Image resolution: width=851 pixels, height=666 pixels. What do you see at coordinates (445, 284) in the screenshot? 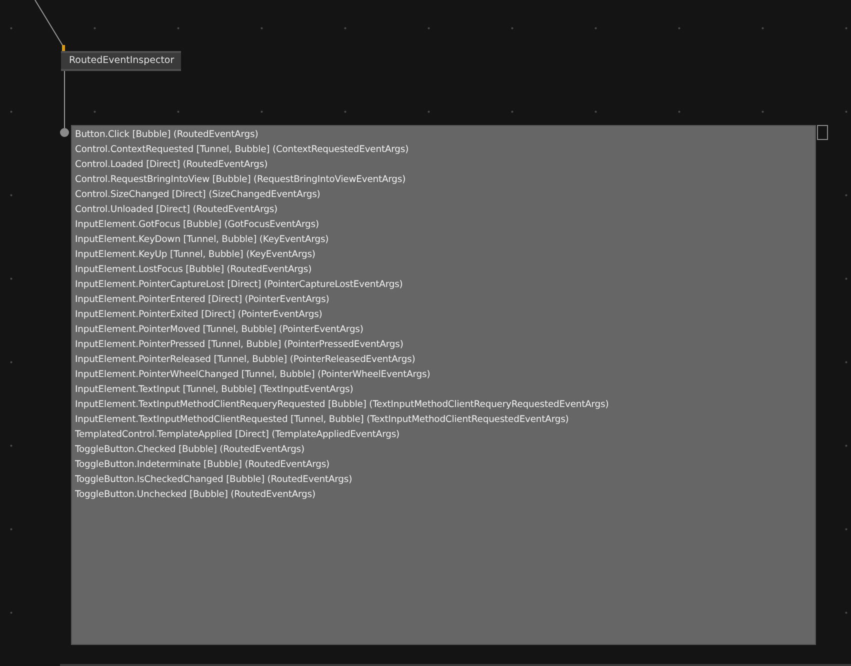
I see `event-list-item: InputElement.PointerCaptureLost [Direct] (PointerCaptureLostEventArgs)` at bounding box center [445, 284].